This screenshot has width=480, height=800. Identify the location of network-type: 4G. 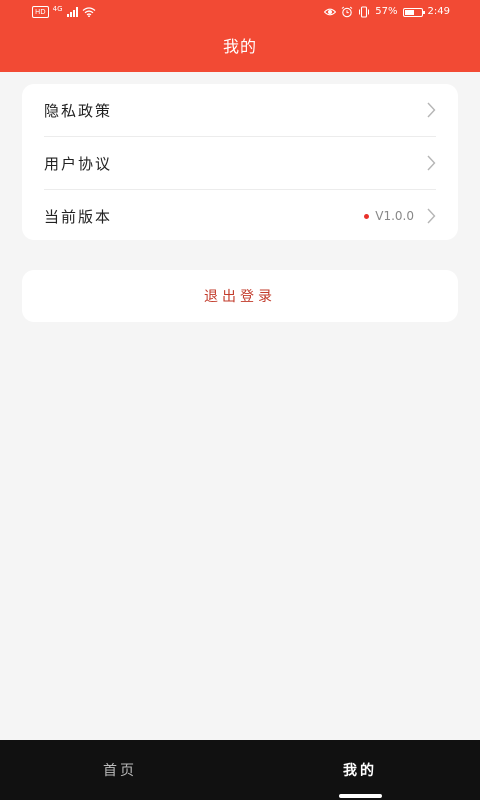
(57, 9).